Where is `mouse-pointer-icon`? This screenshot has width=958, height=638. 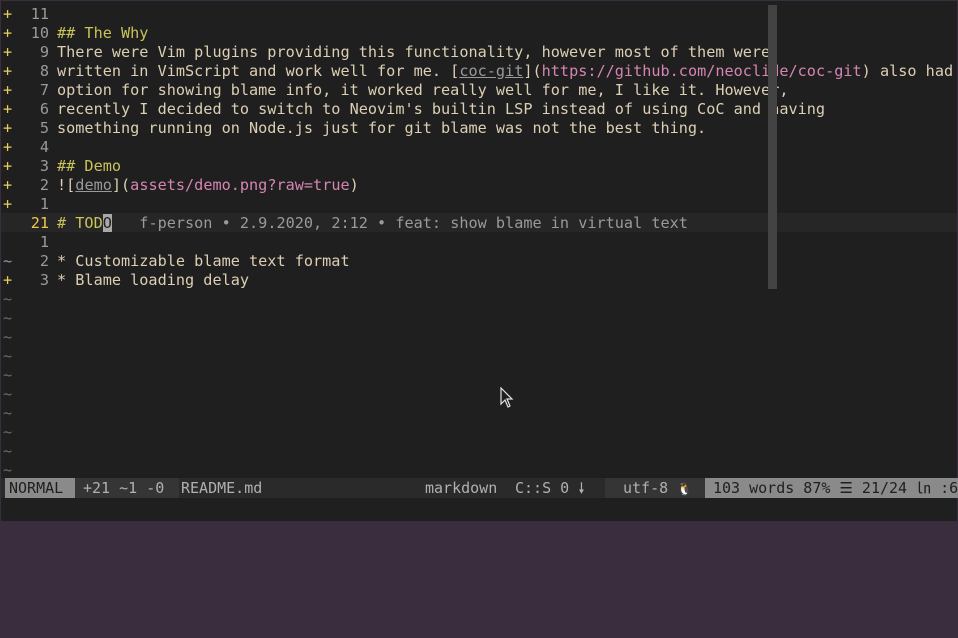
mouse-pointer-icon is located at coordinates (507, 397).